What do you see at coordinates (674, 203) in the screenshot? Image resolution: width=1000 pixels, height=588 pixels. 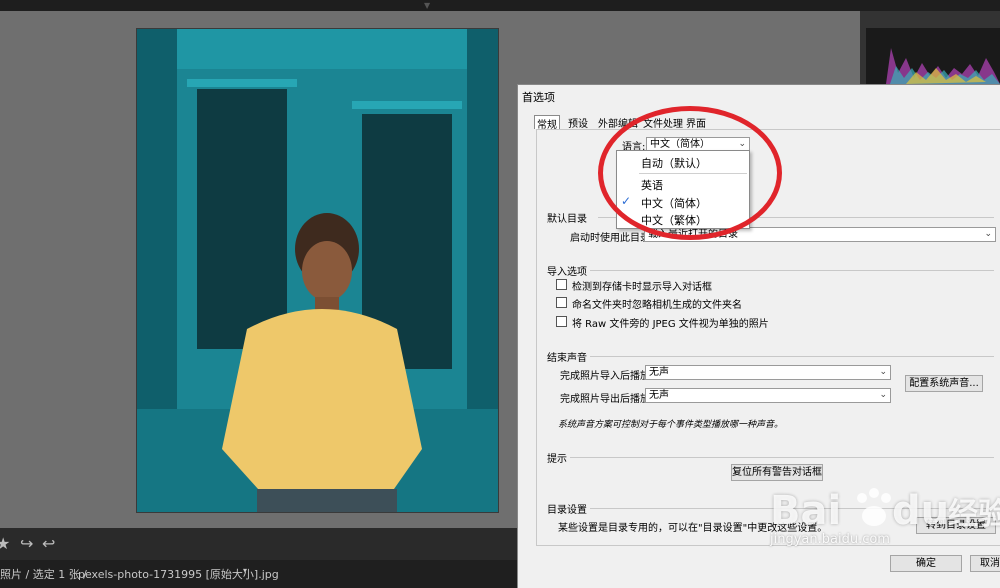 I see `language-option-simplified-chinese: 中文（简体）` at bounding box center [674, 203].